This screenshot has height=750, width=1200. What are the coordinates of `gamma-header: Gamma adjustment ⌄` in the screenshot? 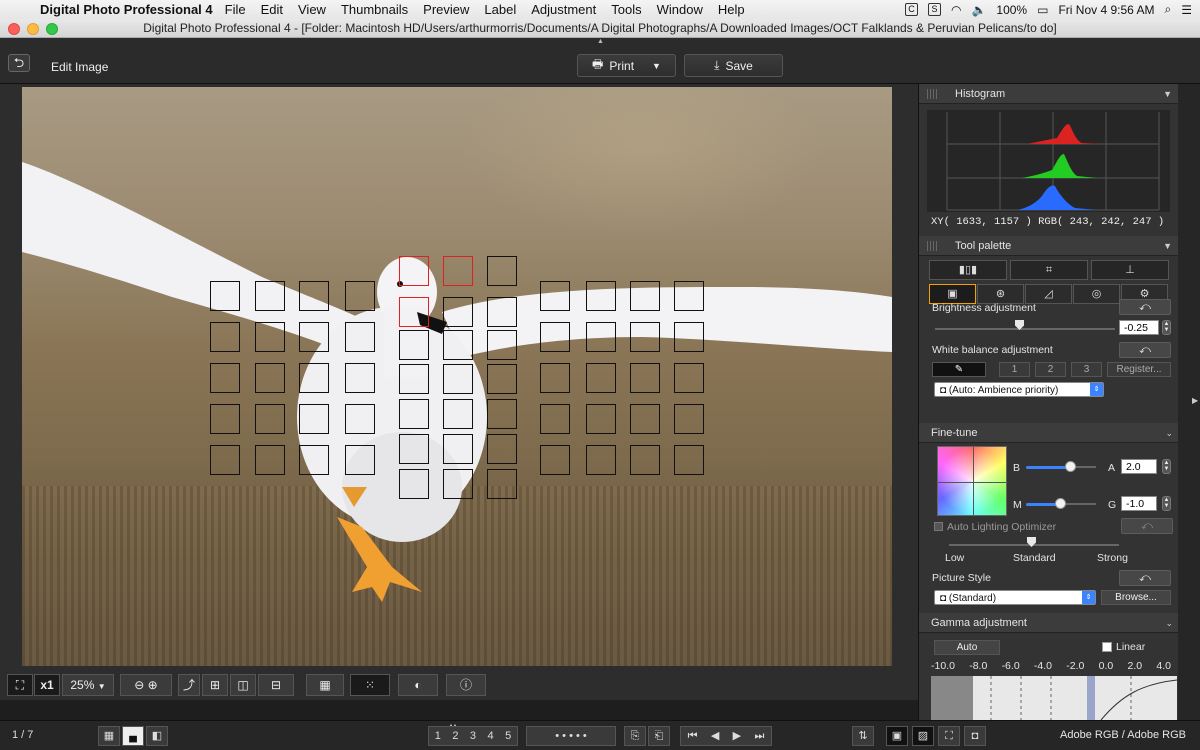 It's located at (1049, 623).